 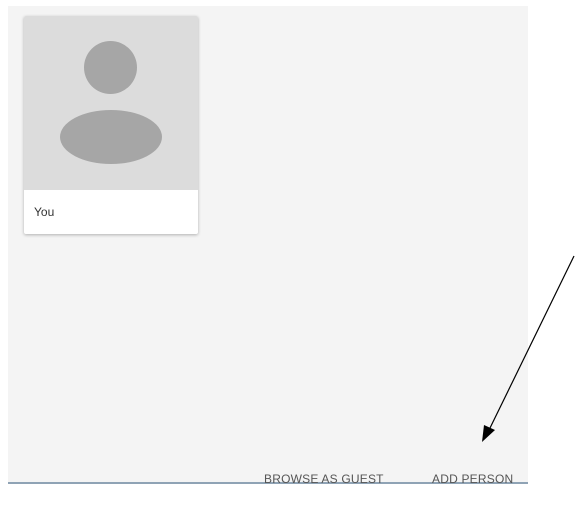 What do you see at coordinates (111, 137) in the screenshot?
I see `avatar-body` at bounding box center [111, 137].